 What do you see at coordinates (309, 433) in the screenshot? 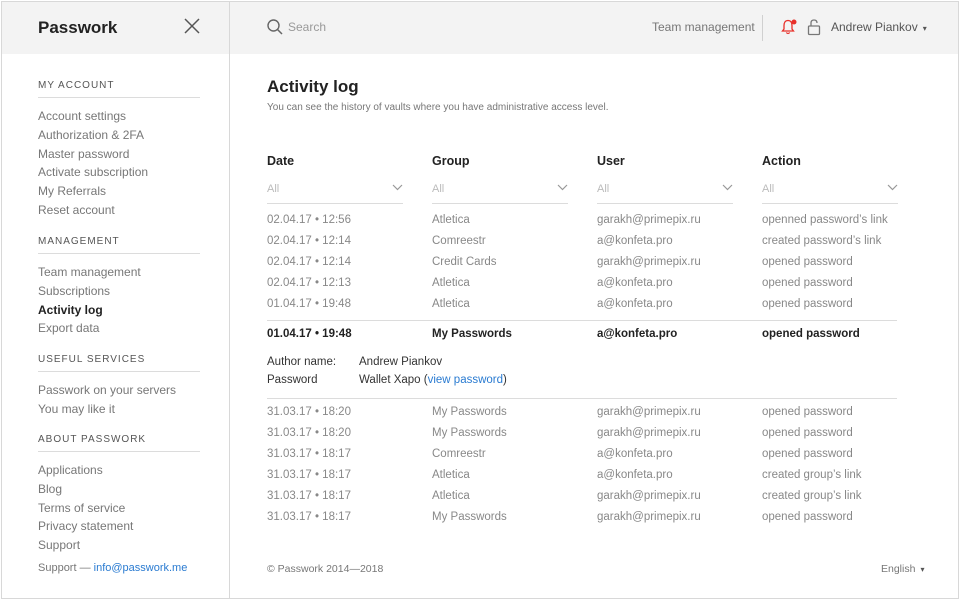
I see `cell-date: 31.03.17 • 18:20` at bounding box center [309, 433].